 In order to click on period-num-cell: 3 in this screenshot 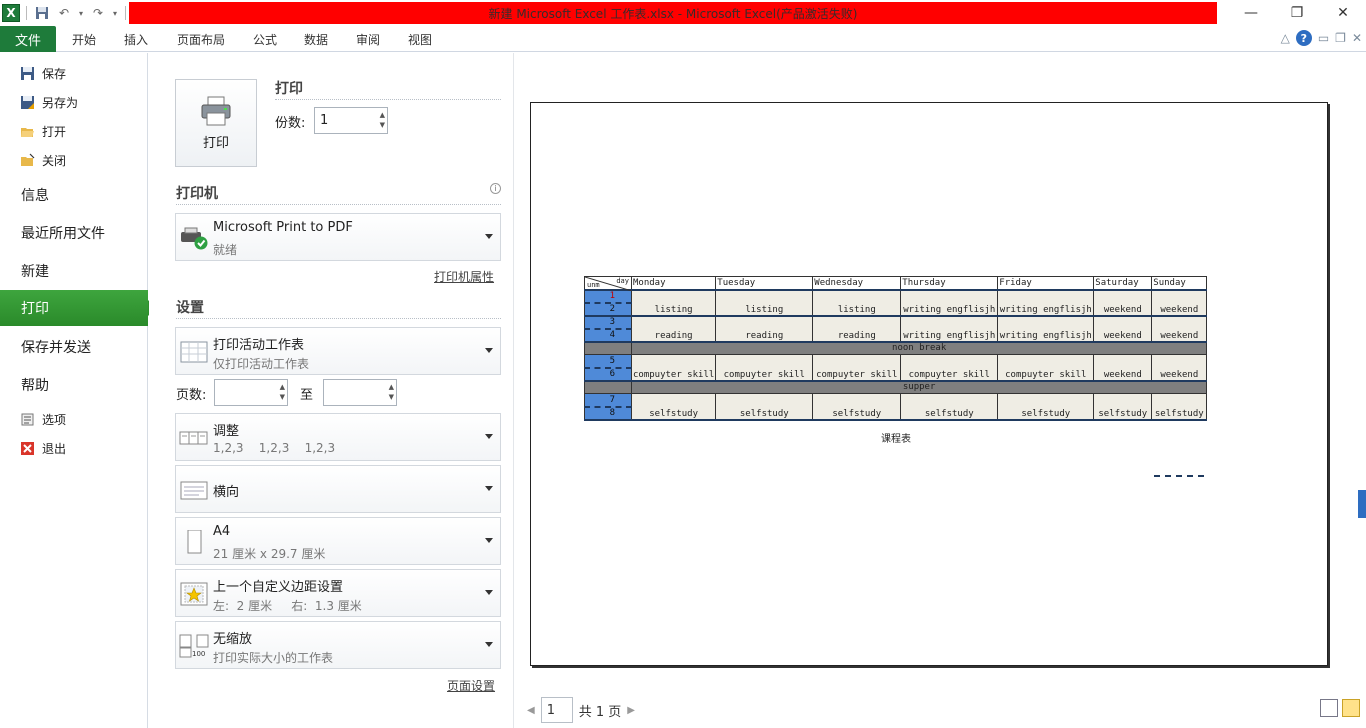, I will do `click(608, 322)`.